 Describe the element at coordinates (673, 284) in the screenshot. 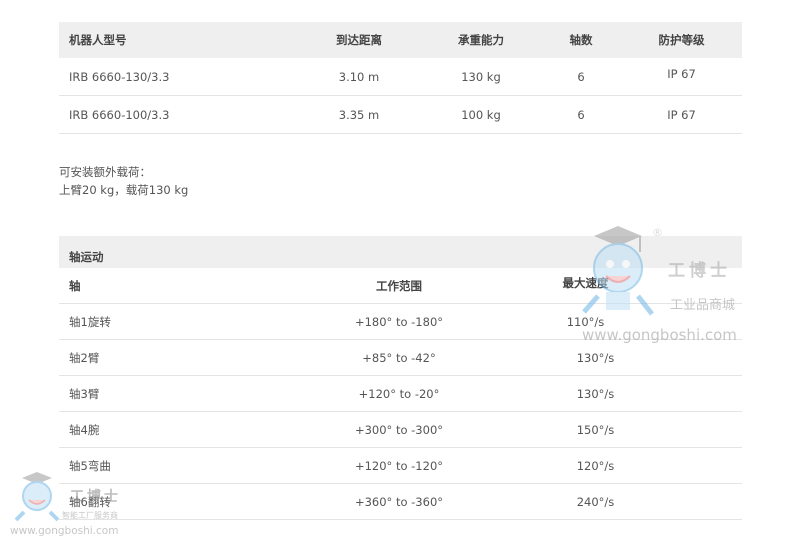

I see `watermark-center: ® 工博士 工业品商城 www.gongboshi.com` at that location.